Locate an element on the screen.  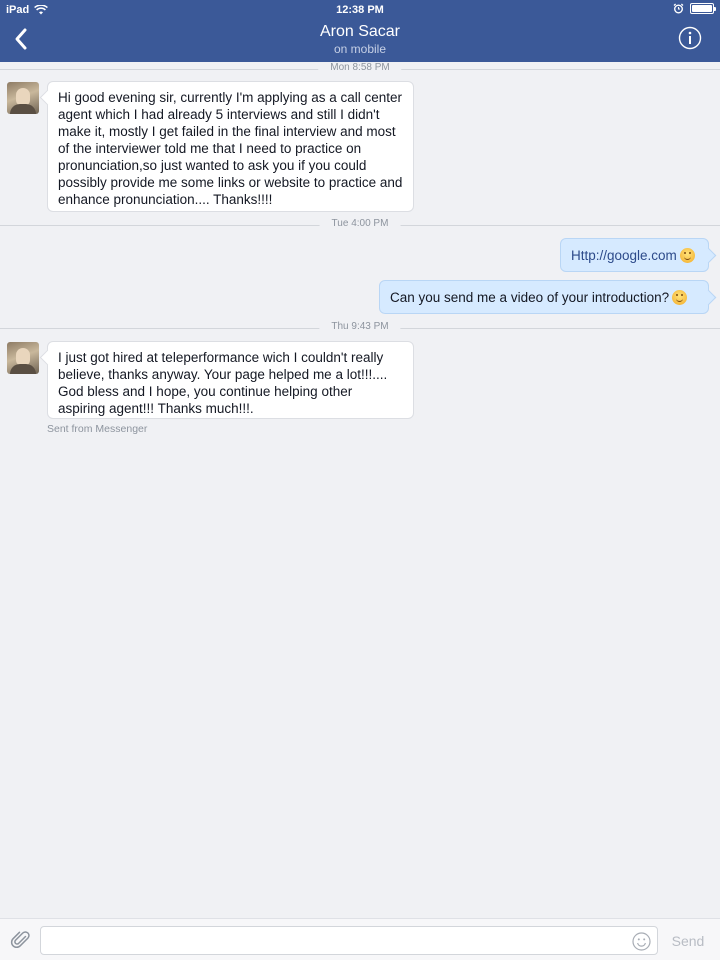
message-link: Http://google.com is located at coordinates (624, 255).